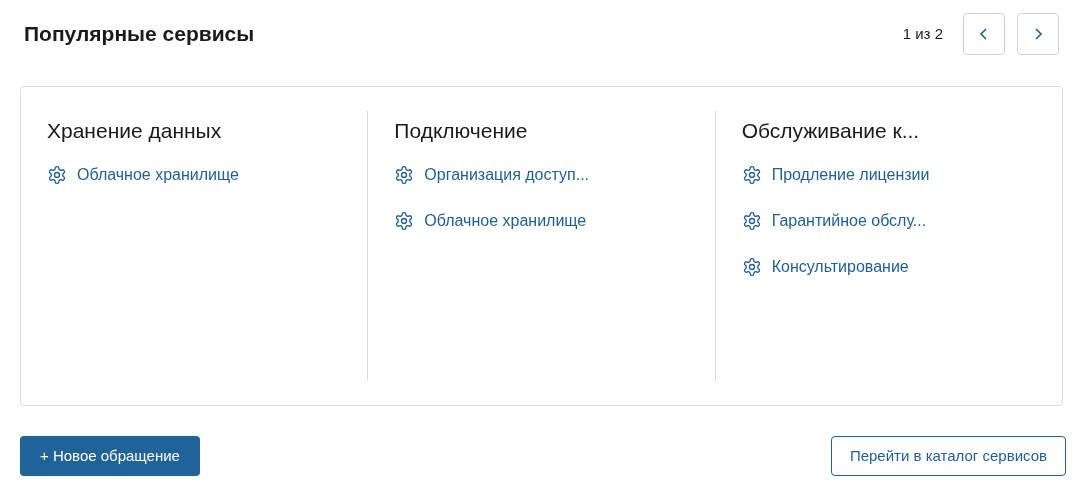 The height and width of the screenshot is (488, 1083). What do you see at coordinates (461, 131) in the screenshot?
I see `category-title: Подключение` at bounding box center [461, 131].